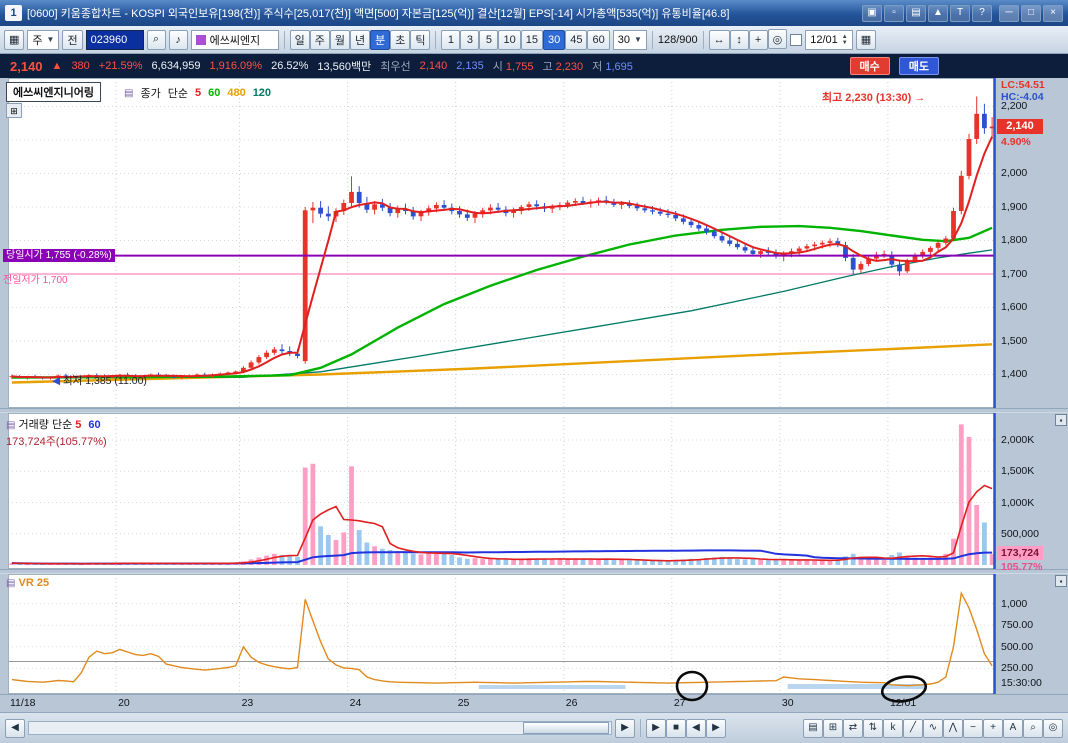 The width and height of the screenshot is (1068, 743). I want to click on text-tool-icon: A, so click(1013, 728).